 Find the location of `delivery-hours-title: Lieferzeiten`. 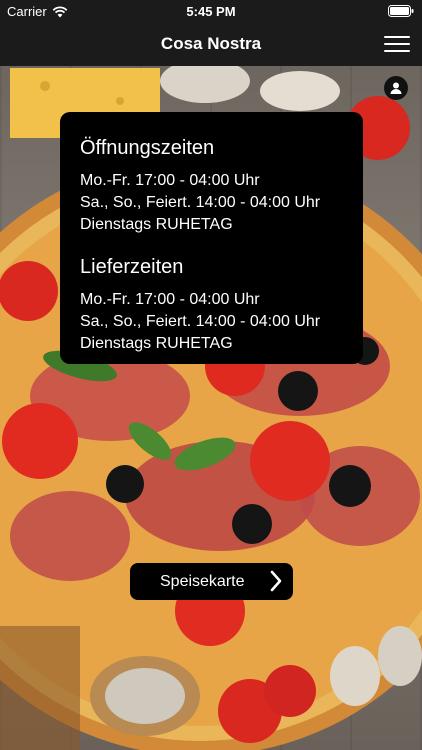

delivery-hours-title: Lieferzeiten is located at coordinates (132, 267).